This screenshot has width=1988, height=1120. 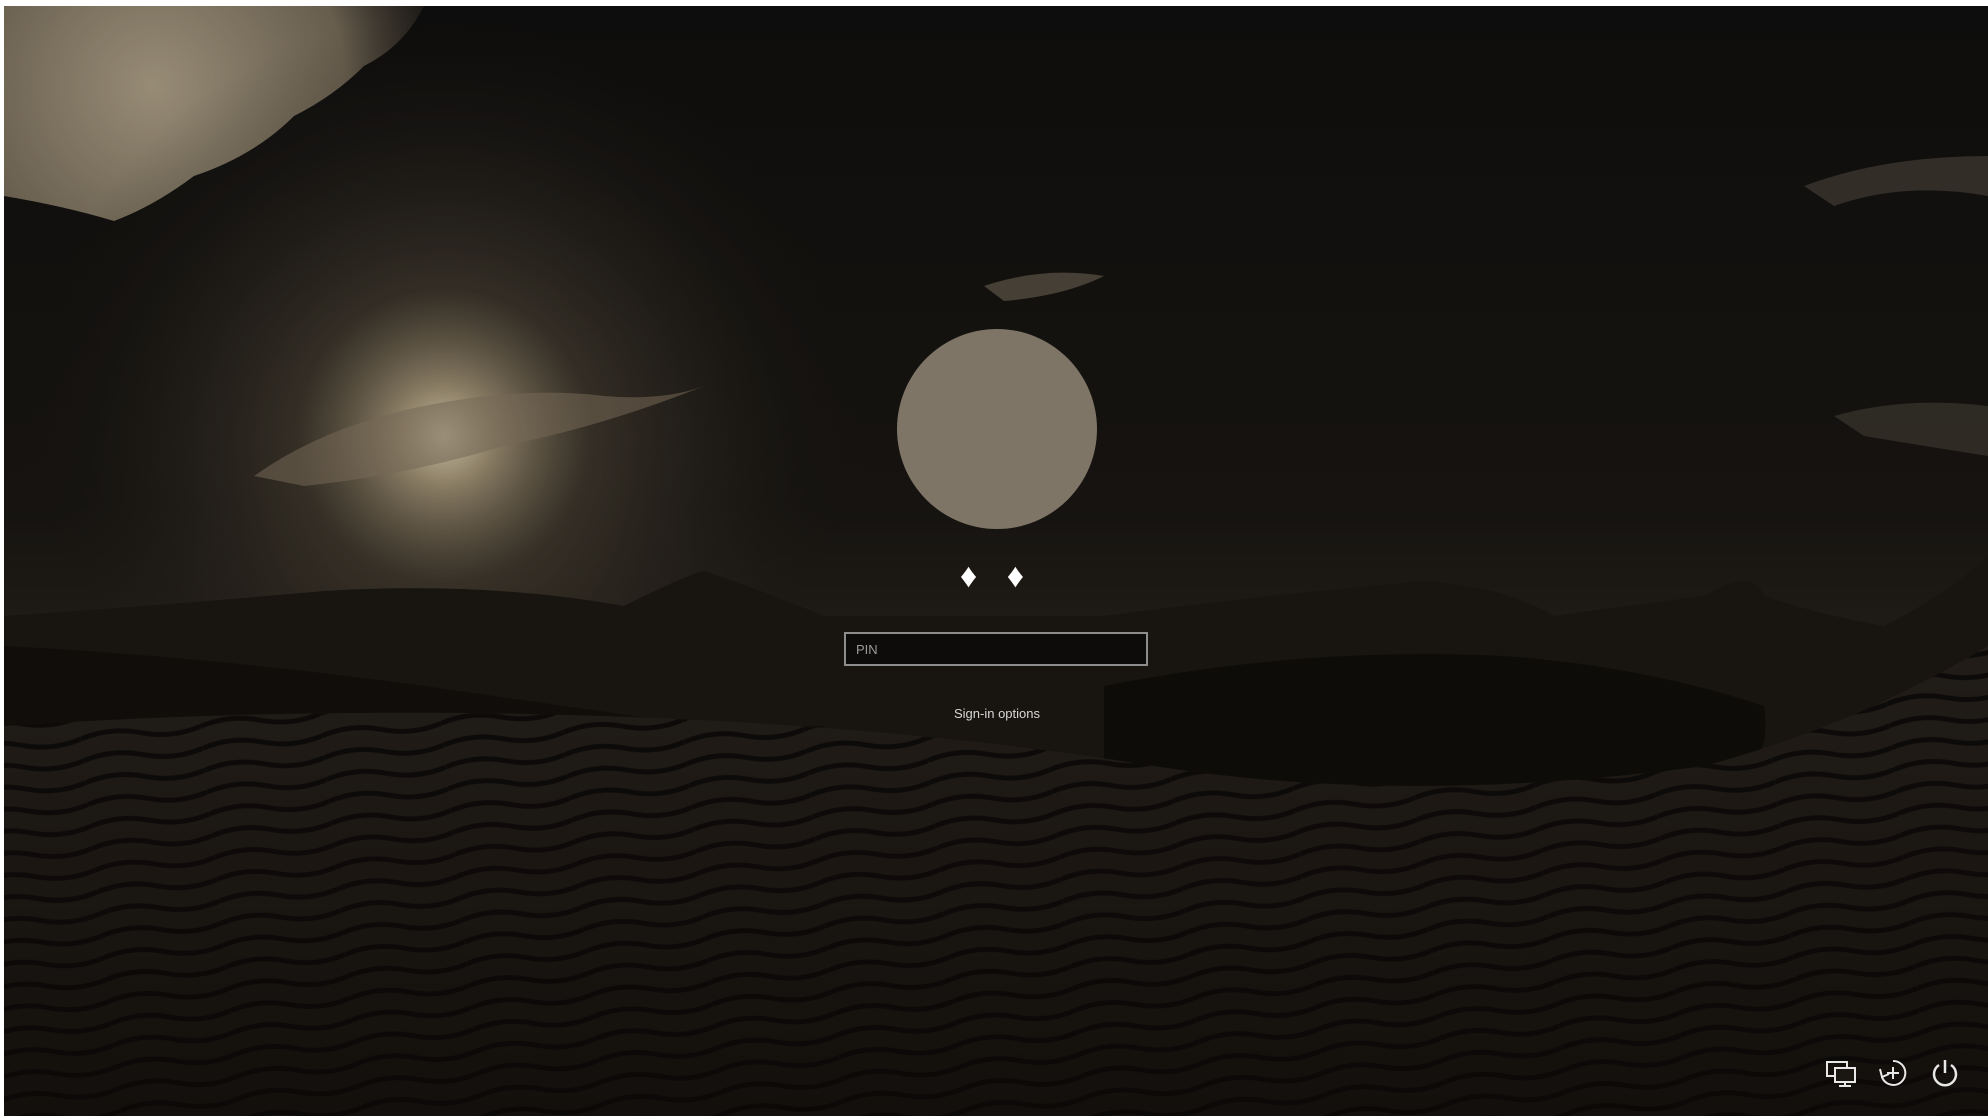 I want to click on user-name: ♦ ♦, so click(x=997, y=576).